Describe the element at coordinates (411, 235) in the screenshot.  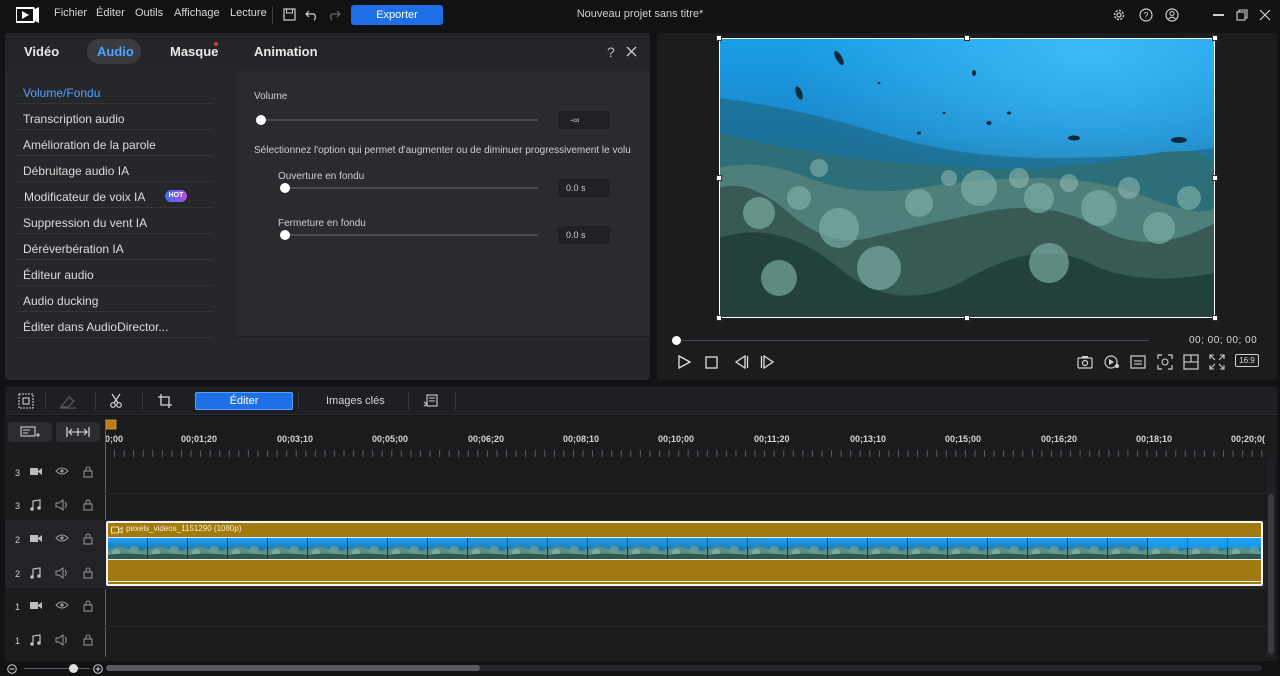
I see `fade-out-slider-track` at that location.